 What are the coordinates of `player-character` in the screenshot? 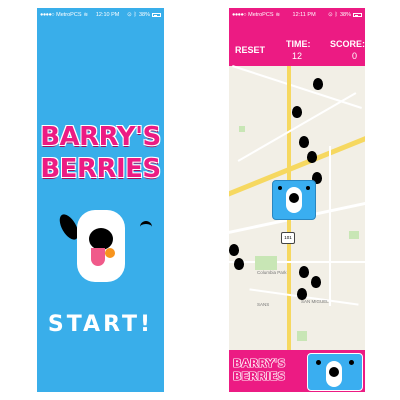 It's located at (294, 200).